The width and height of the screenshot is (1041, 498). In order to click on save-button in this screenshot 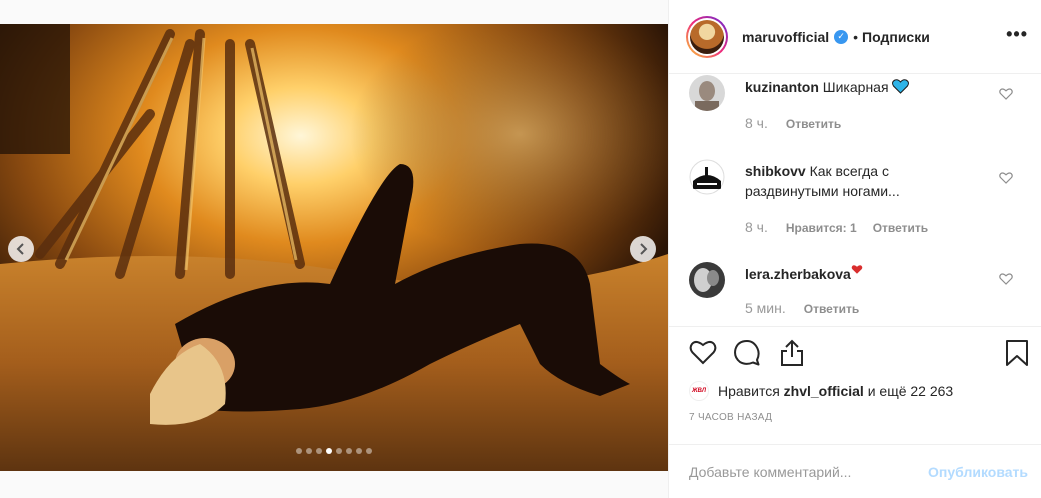, I will do `click(1017, 355)`.